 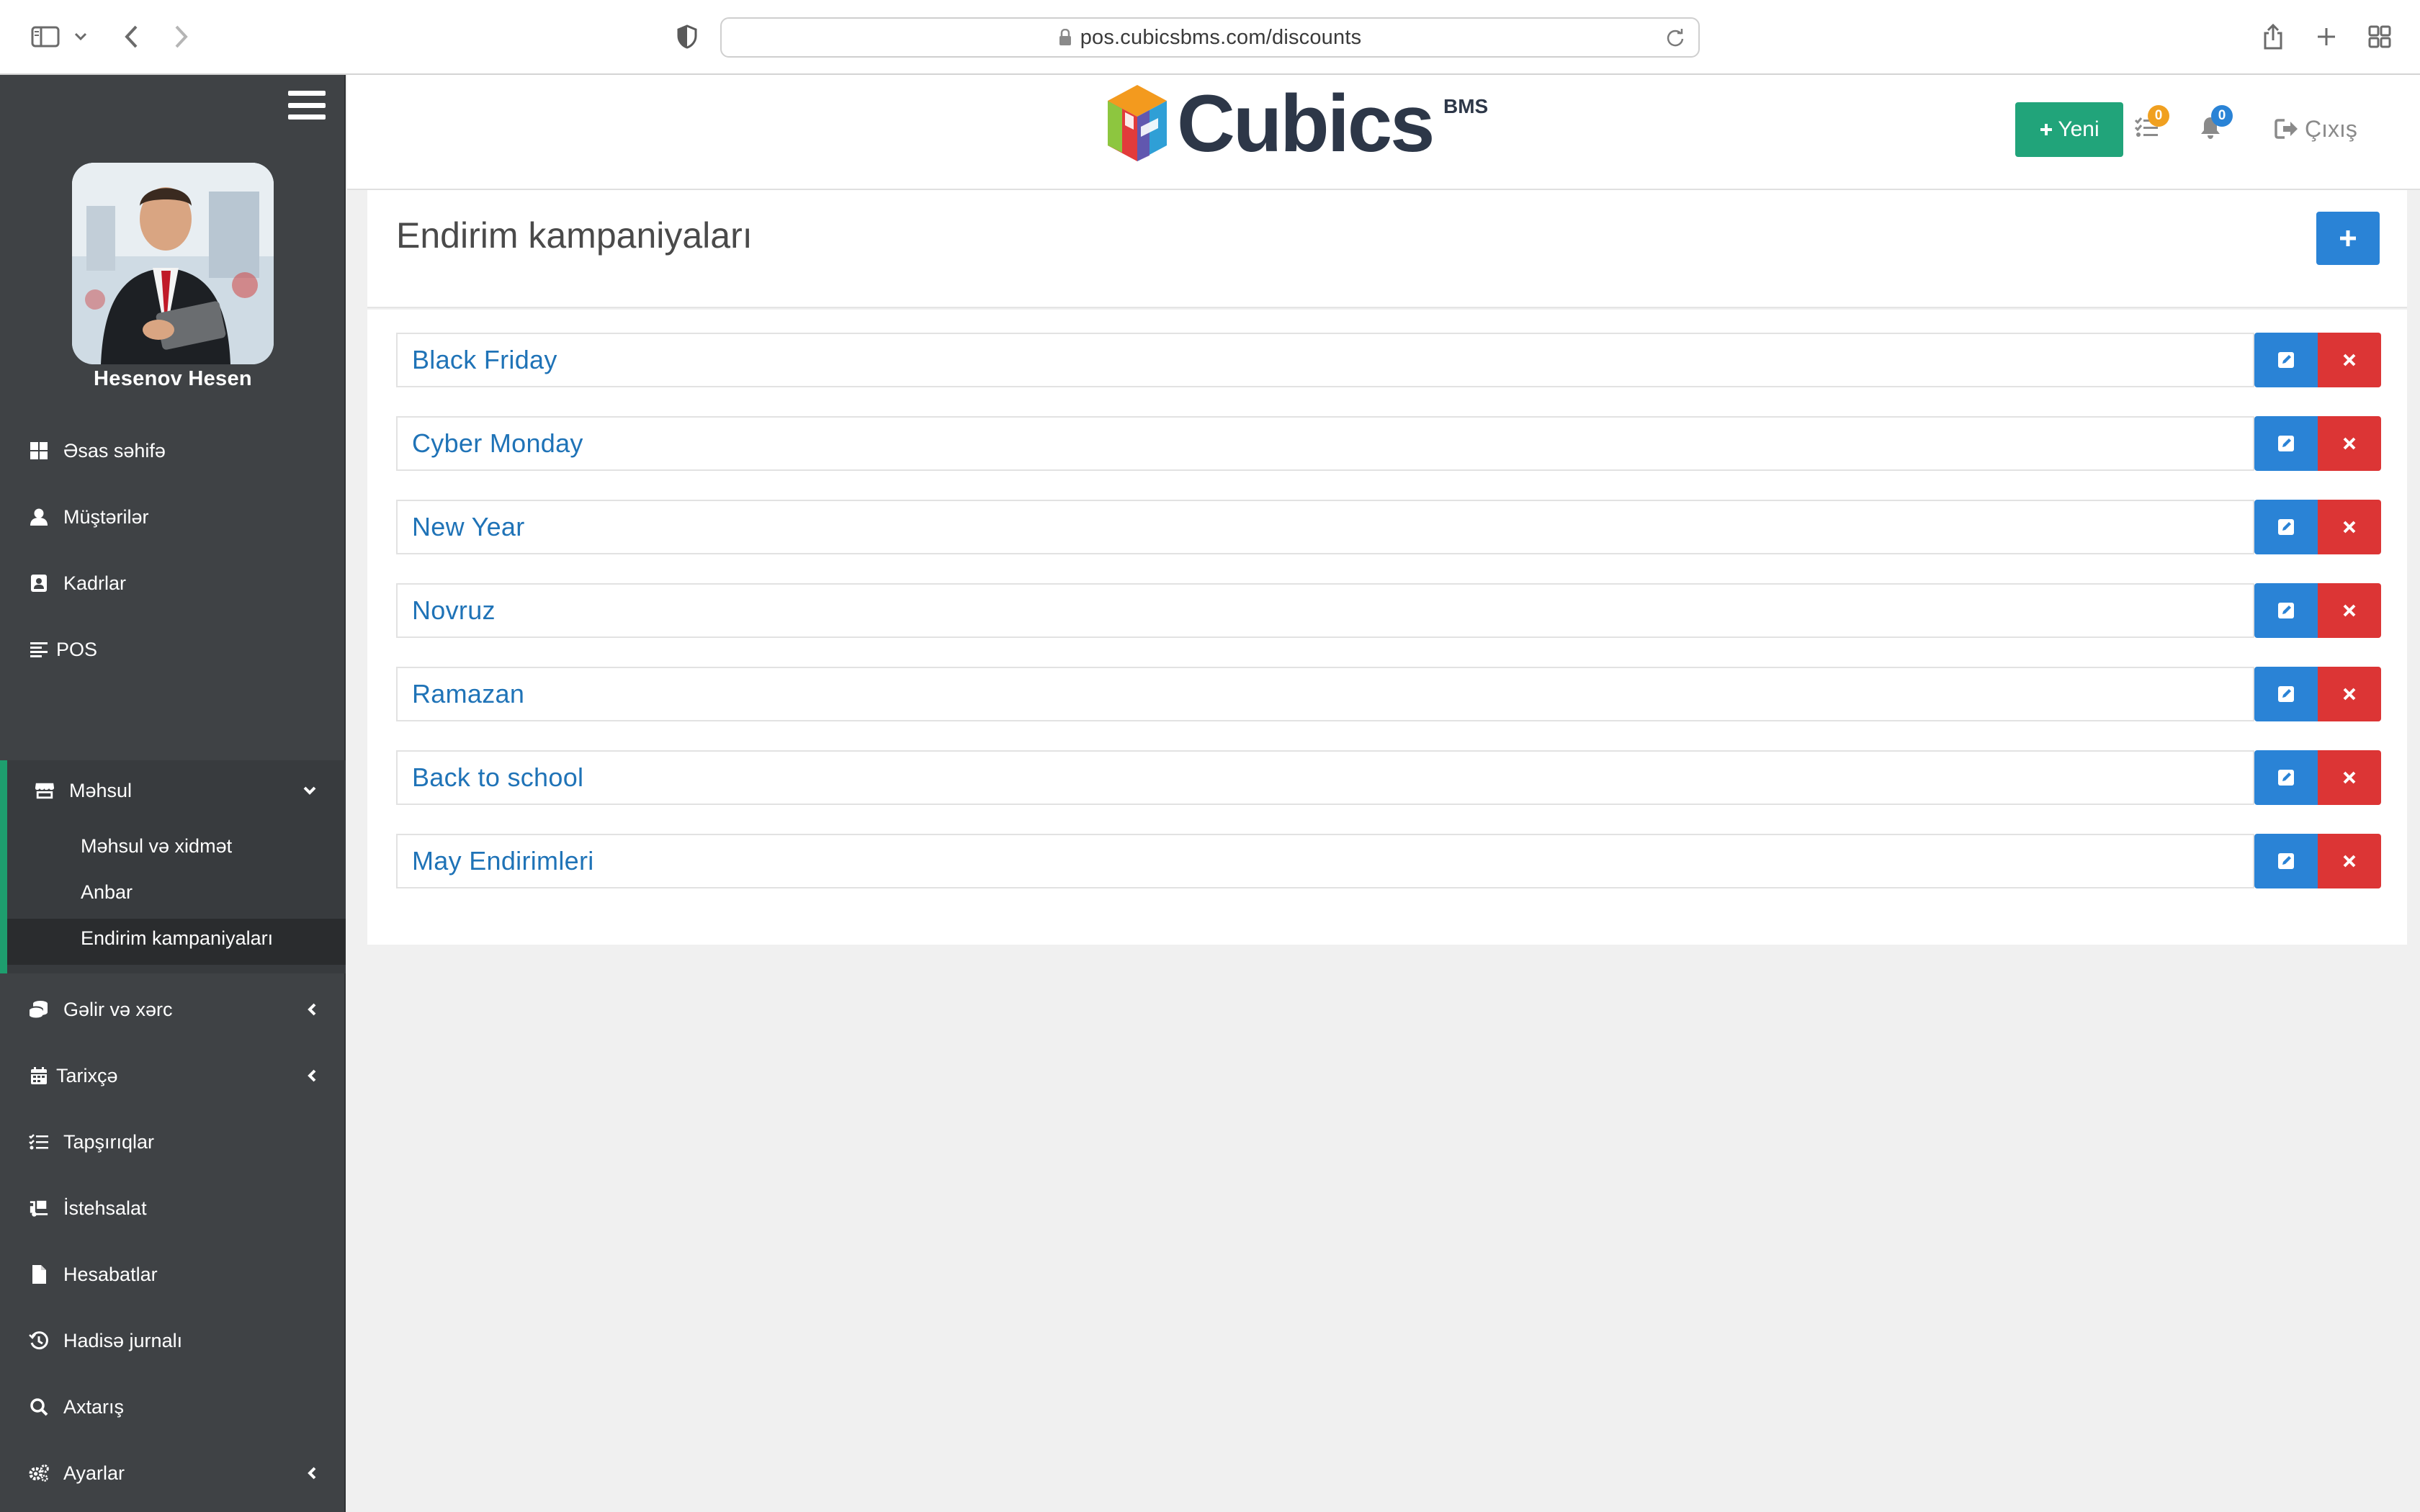 What do you see at coordinates (2158, 116) in the screenshot?
I see `tasks-badge: 0` at bounding box center [2158, 116].